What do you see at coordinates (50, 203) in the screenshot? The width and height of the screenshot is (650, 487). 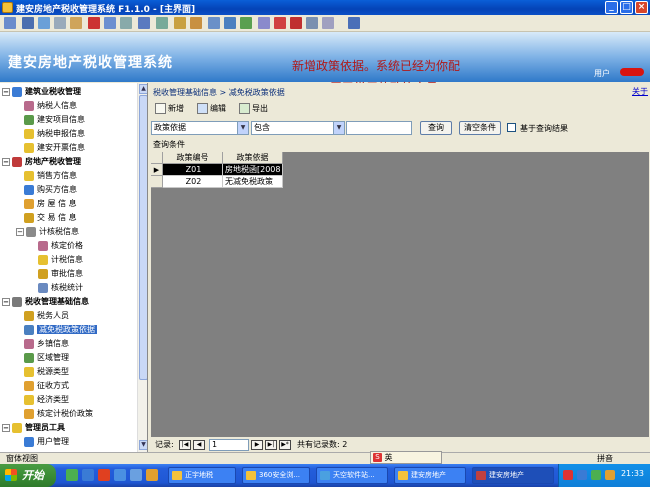 I see `tree-item-house: 房 屋 信 息` at bounding box center [50, 203].